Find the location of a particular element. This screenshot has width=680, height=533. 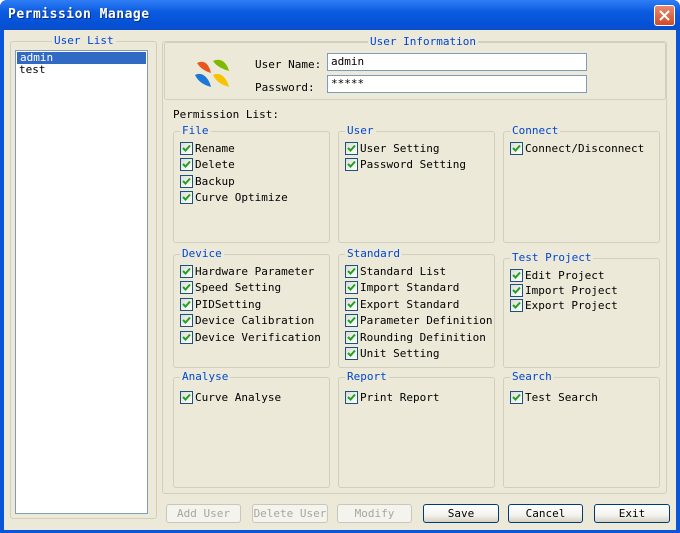

file-group: File Rename Delete Backup Curve Optimize is located at coordinates (251, 184).